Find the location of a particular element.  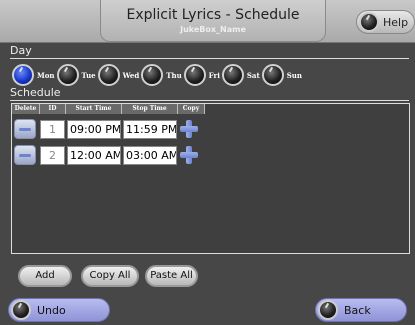

day-label: Tue is located at coordinates (88, 75).